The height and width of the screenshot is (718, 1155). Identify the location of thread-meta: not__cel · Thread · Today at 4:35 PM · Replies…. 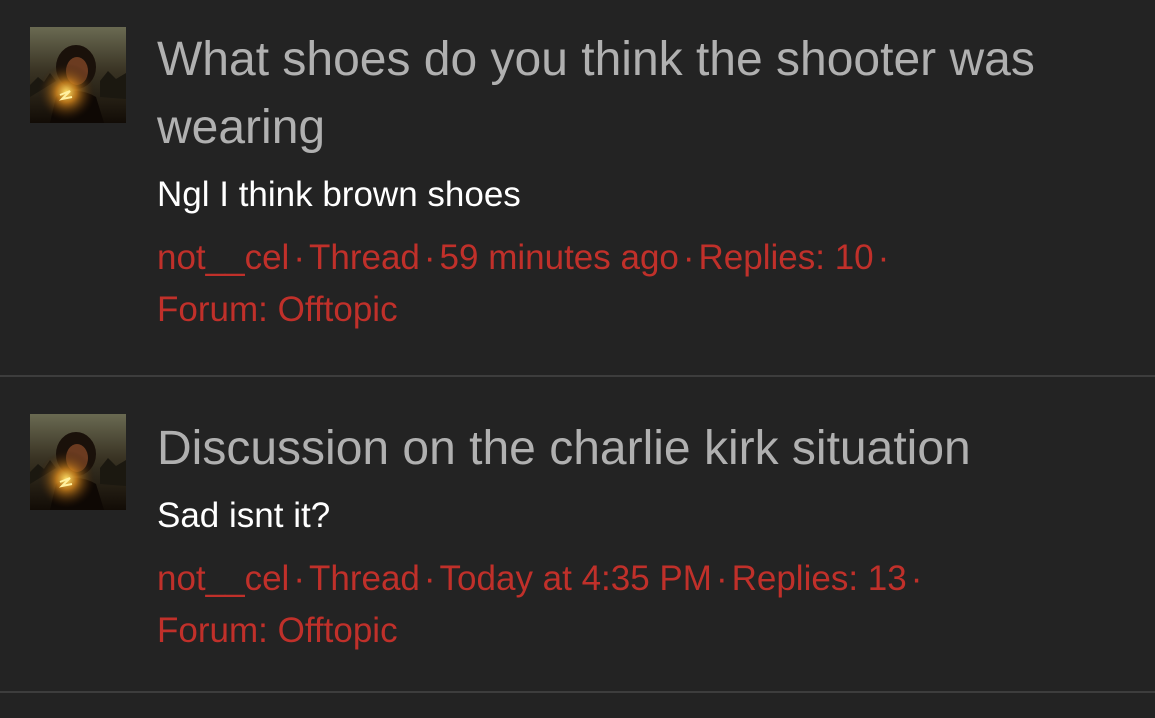
(636, 605).